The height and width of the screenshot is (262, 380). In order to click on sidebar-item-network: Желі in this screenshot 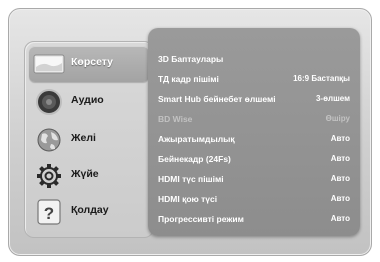, I will do `click(89, 140)`.